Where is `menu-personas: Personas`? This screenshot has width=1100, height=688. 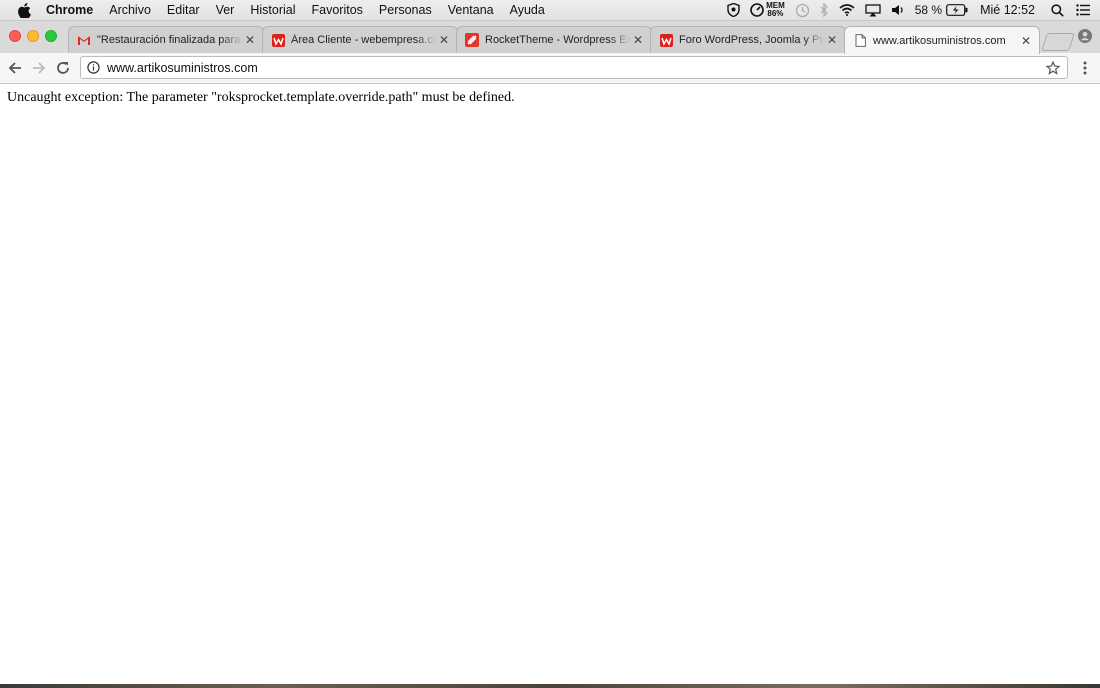
menu-personas: Personas is located at coordinates (405, 10).